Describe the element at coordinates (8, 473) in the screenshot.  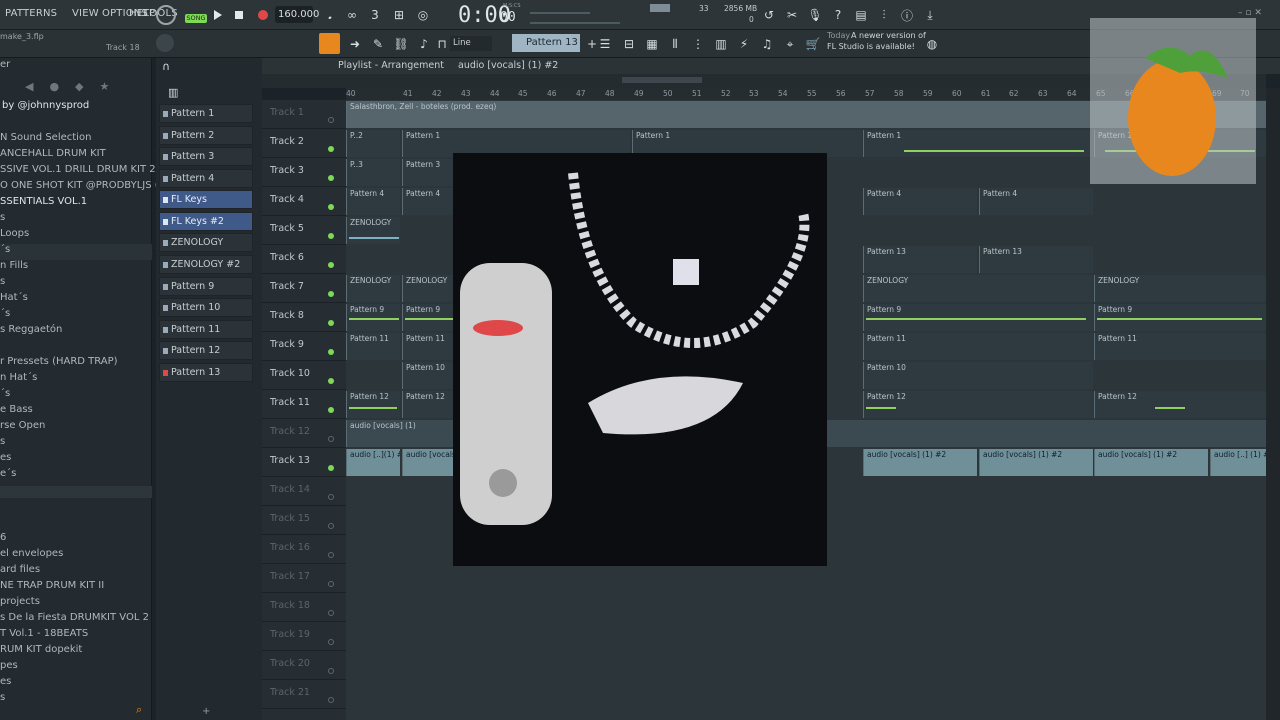
I see `browser-item: e´s` at that location.